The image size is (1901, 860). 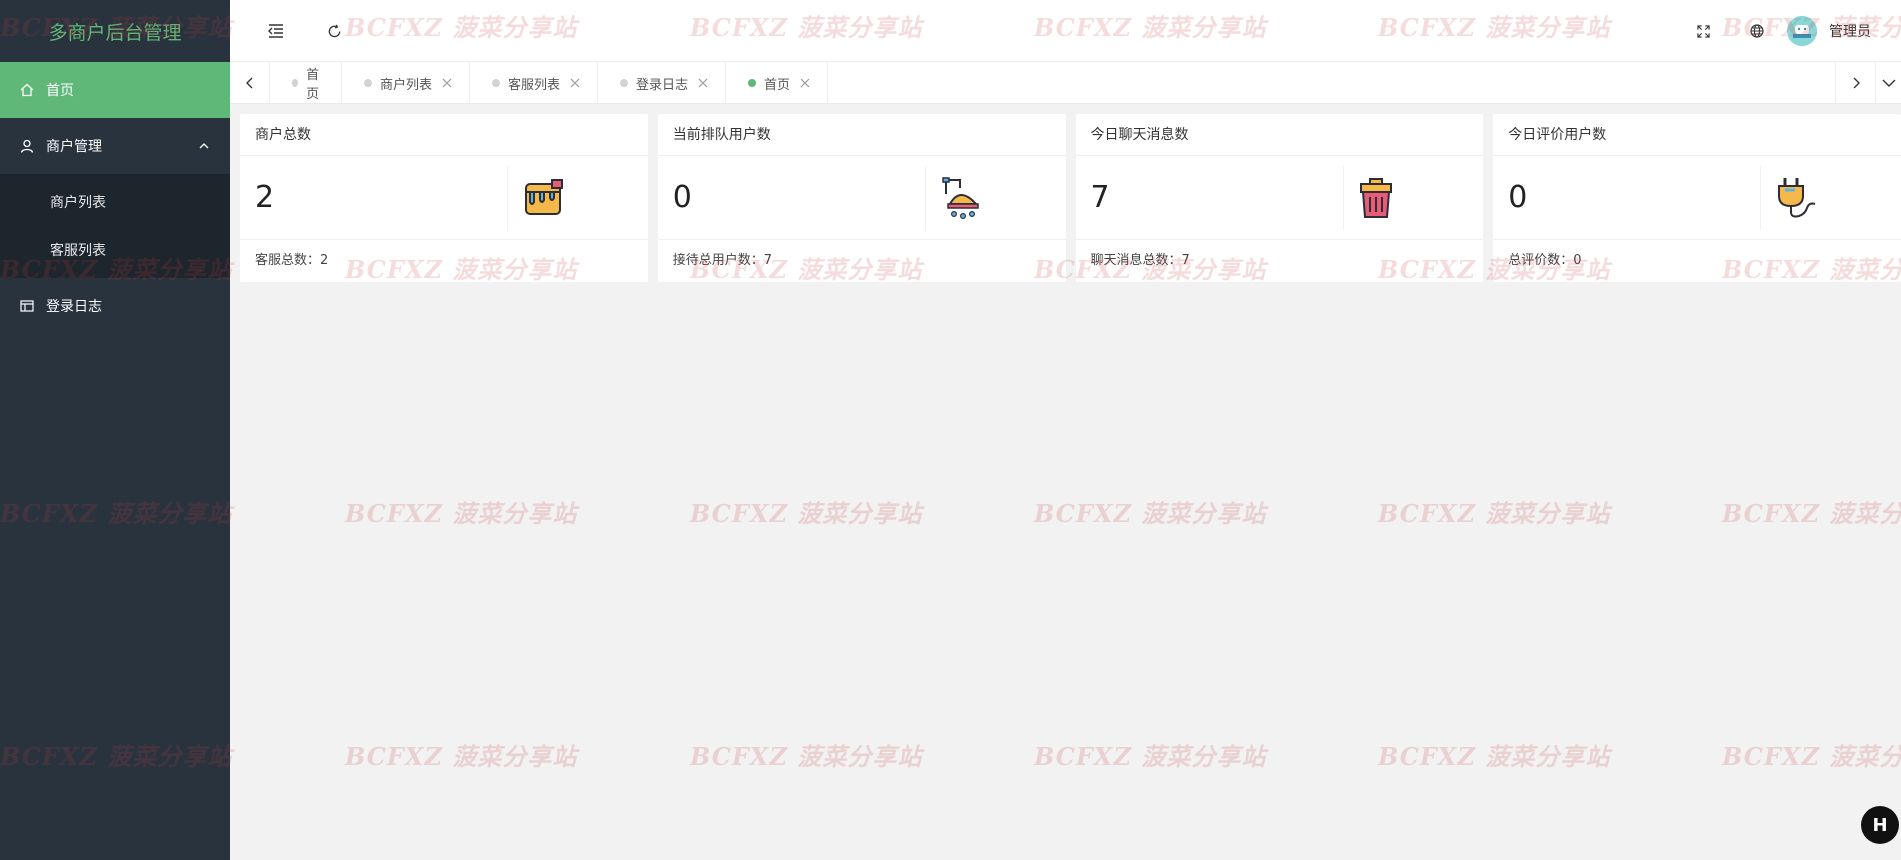 I want to click on tab-list: 首页 商户列表 客服列表 登录日志 首页, so click(x=549, y=83).